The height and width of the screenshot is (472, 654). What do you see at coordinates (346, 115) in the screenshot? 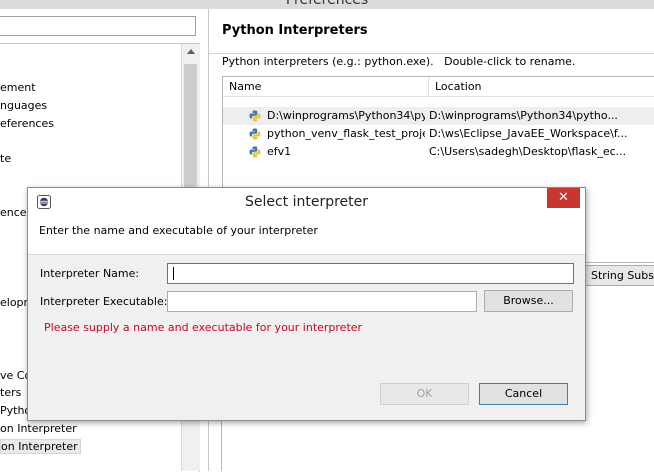
I see `interpreter-name: D:\winprograms\Python34\py` at bounding box center [346, 115].